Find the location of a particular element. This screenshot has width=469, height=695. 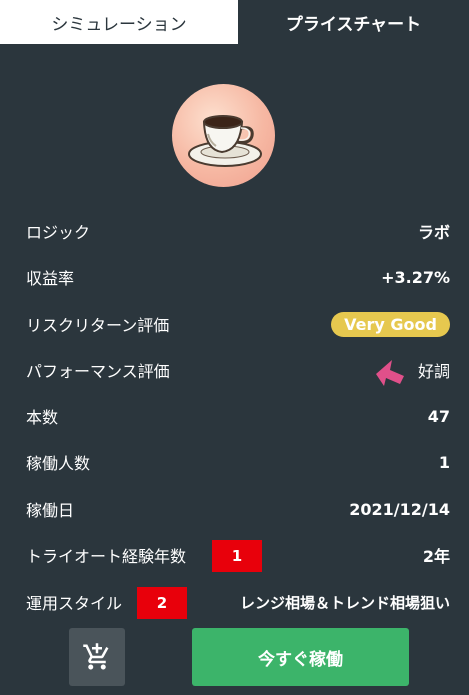

coffee-cup-icon is located at coordinates (223, 135).